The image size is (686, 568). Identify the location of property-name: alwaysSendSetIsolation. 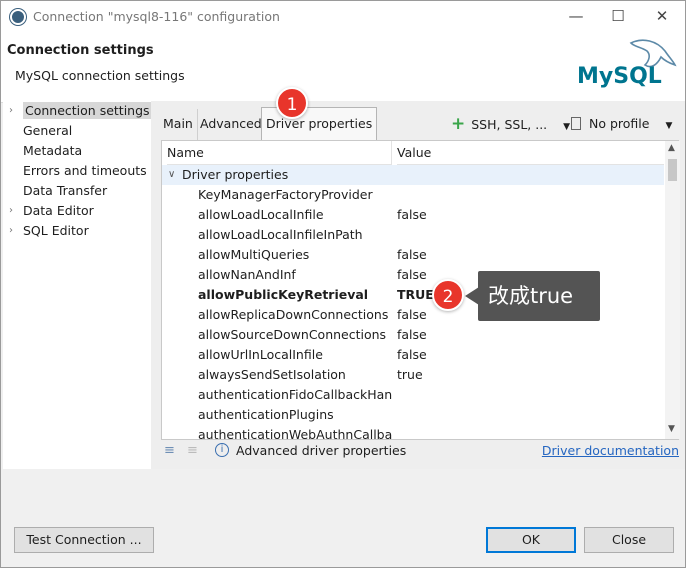
(272, 374).